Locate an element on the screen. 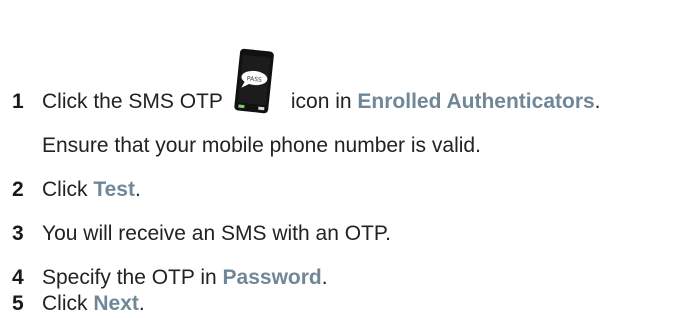 Image resolution: width=696 pixels, height=318 pixels. step-text: Click Test. is located at coordinates (91, 190).